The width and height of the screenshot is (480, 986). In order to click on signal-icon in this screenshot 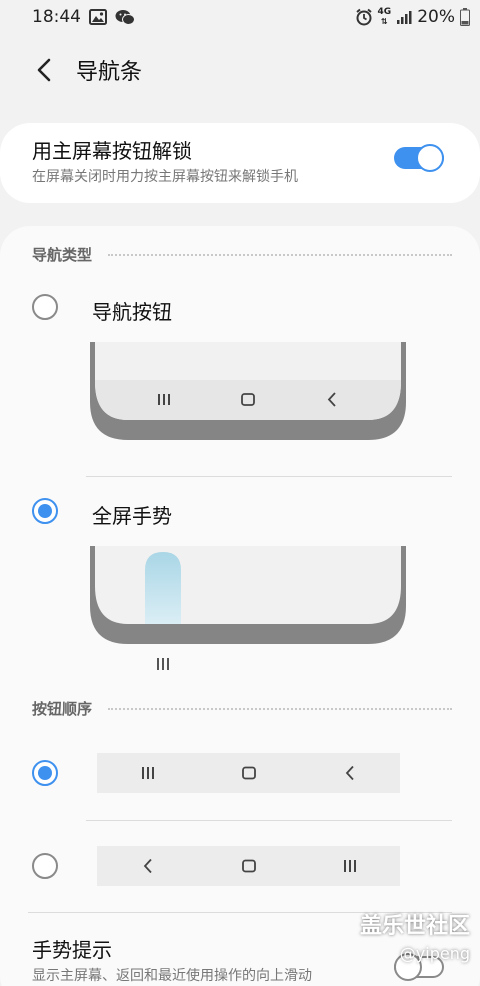, I will do `click(404, 17)`.